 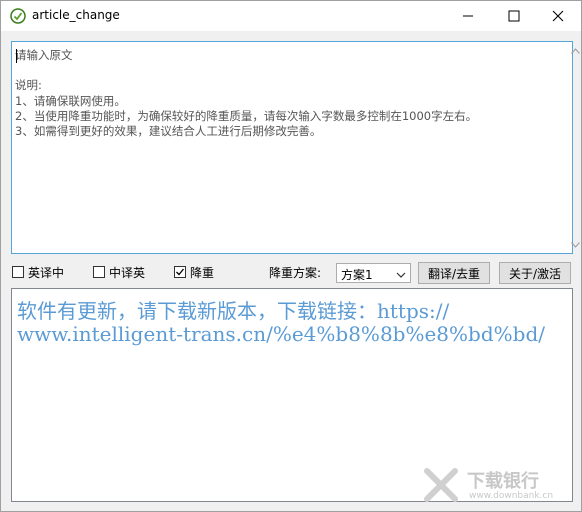 What do you see at coordinates (454, 273) in the screenshot?
I see `translate-dedup-button: 翻译/去重` at bounding box center [454, 273].